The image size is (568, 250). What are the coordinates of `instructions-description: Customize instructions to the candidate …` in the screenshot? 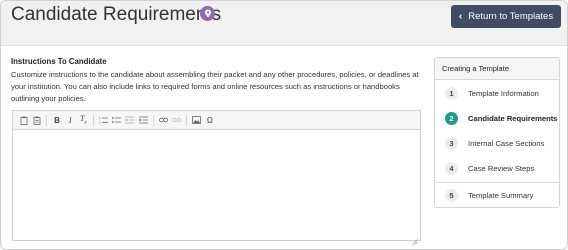 It's located at (215, 86).